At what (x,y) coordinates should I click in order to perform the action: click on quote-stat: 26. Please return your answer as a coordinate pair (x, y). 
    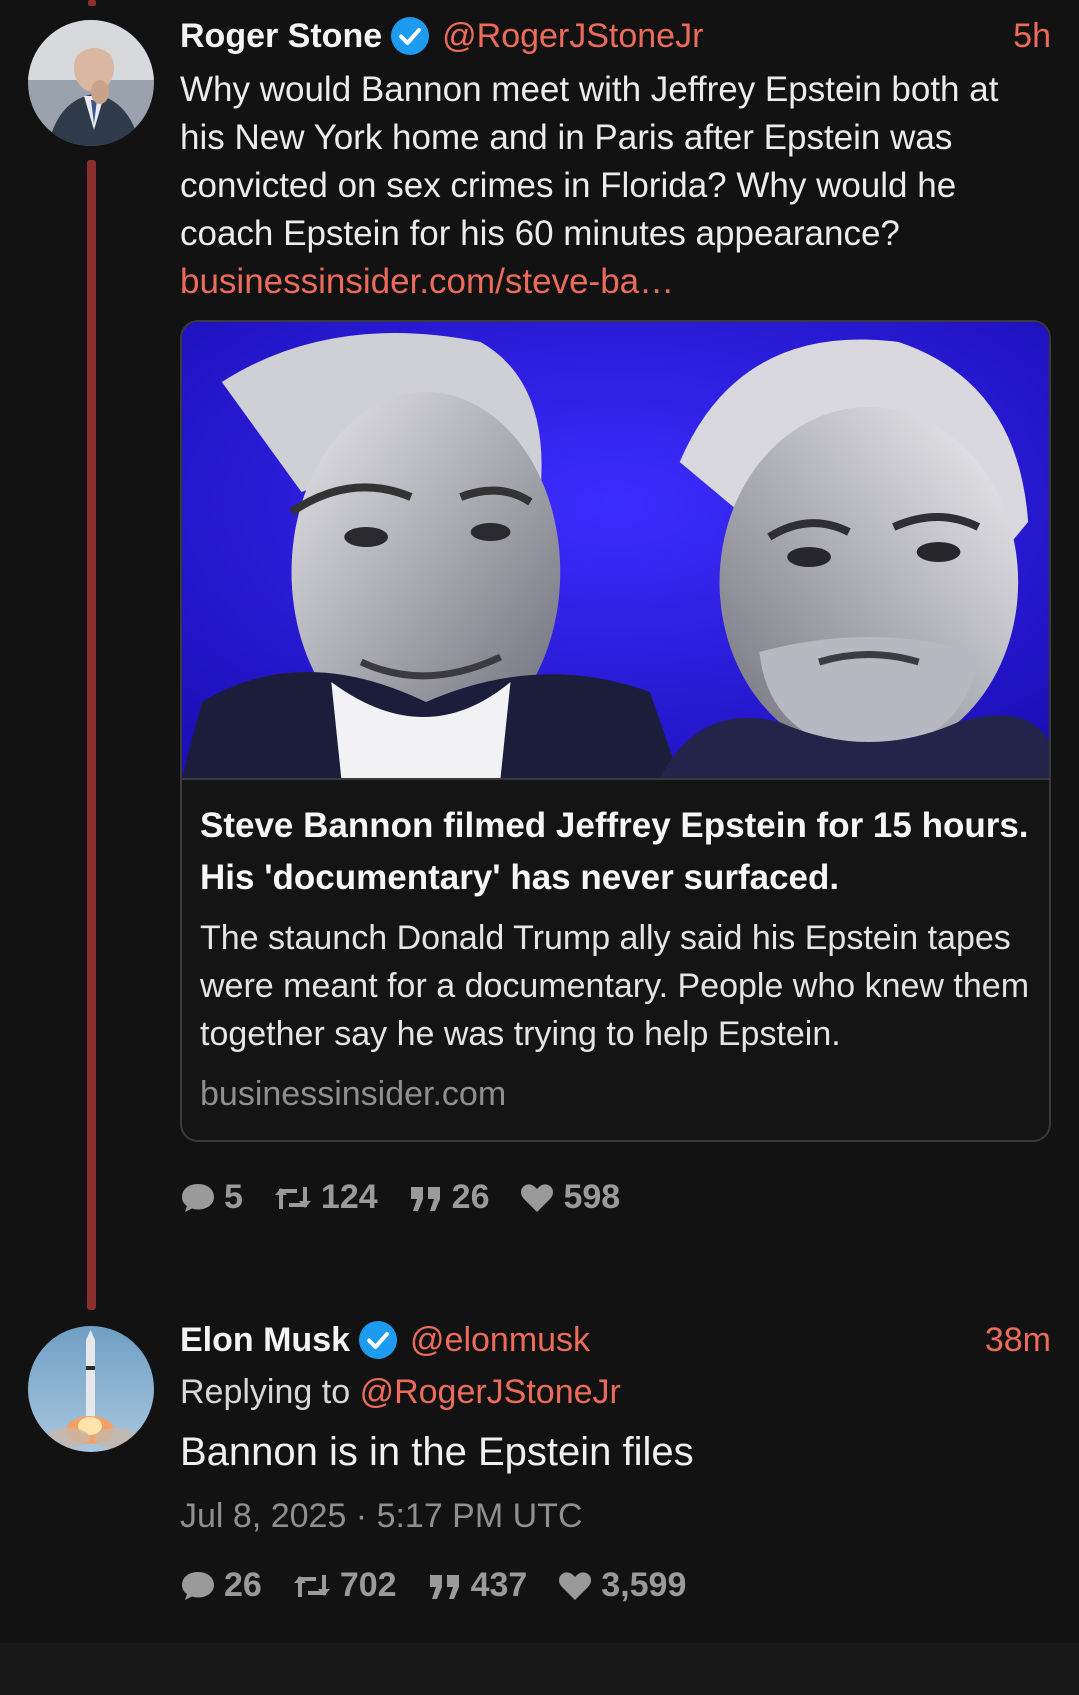
    Looking at the image, I should click on (449, 1197).